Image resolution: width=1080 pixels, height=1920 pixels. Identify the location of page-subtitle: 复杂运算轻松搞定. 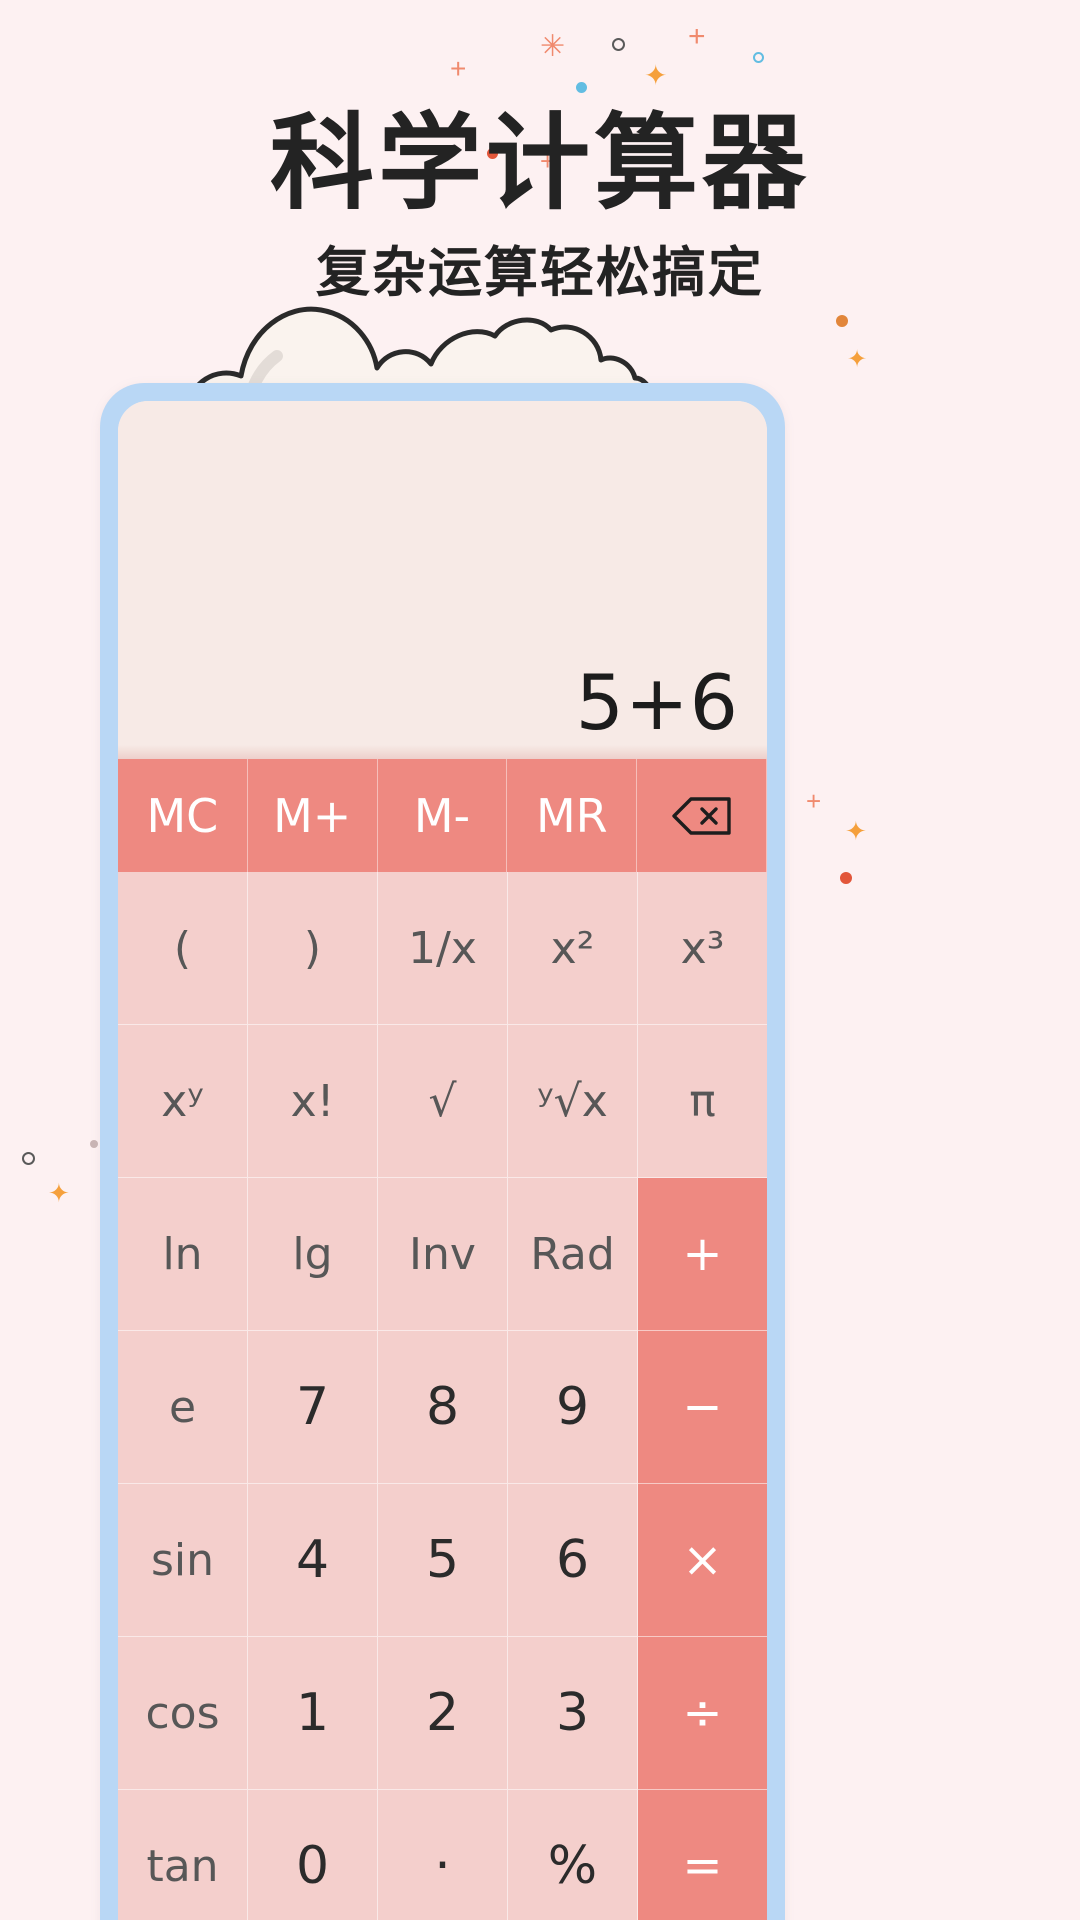
(540, 272).